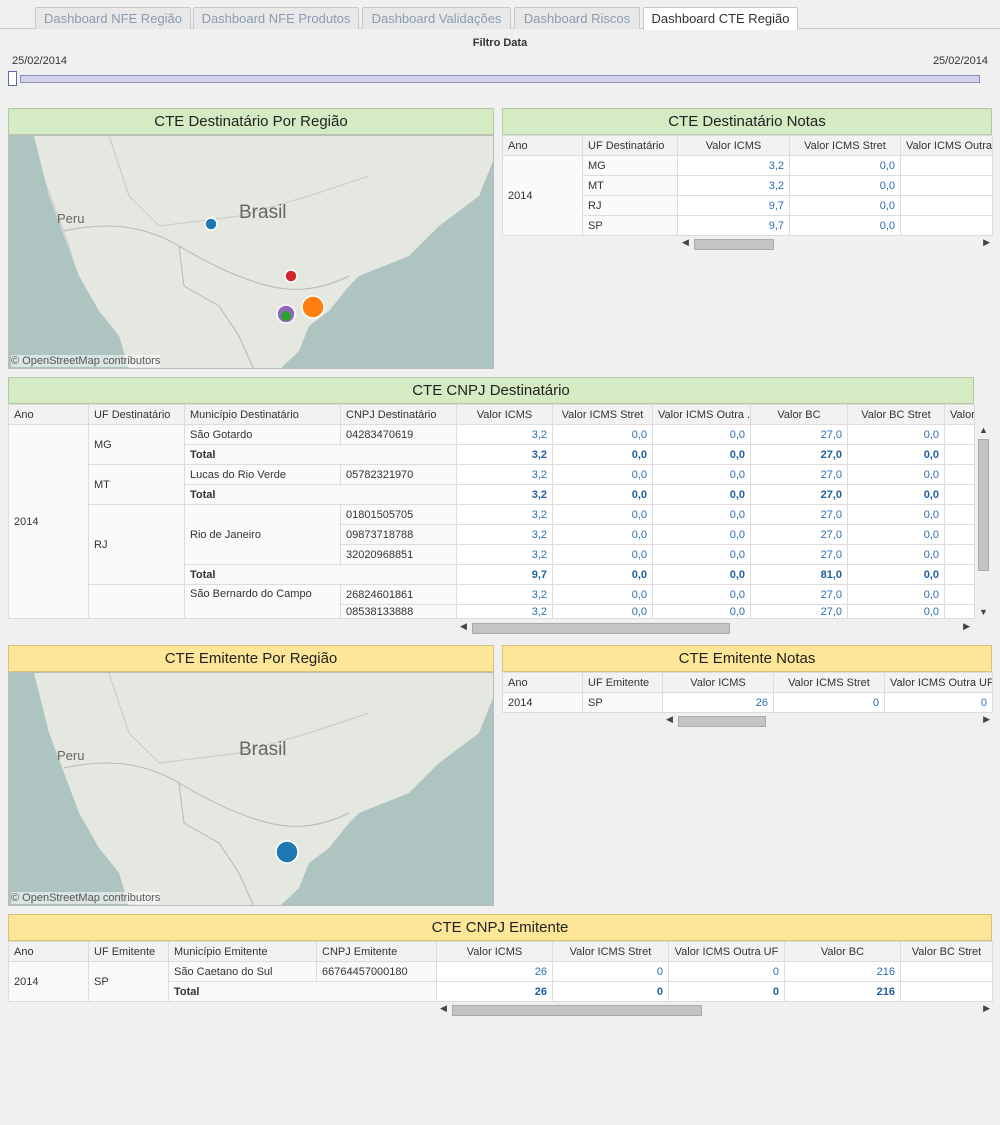  I want to click on col-valor-bc: Valor BC, so click(799, 414).